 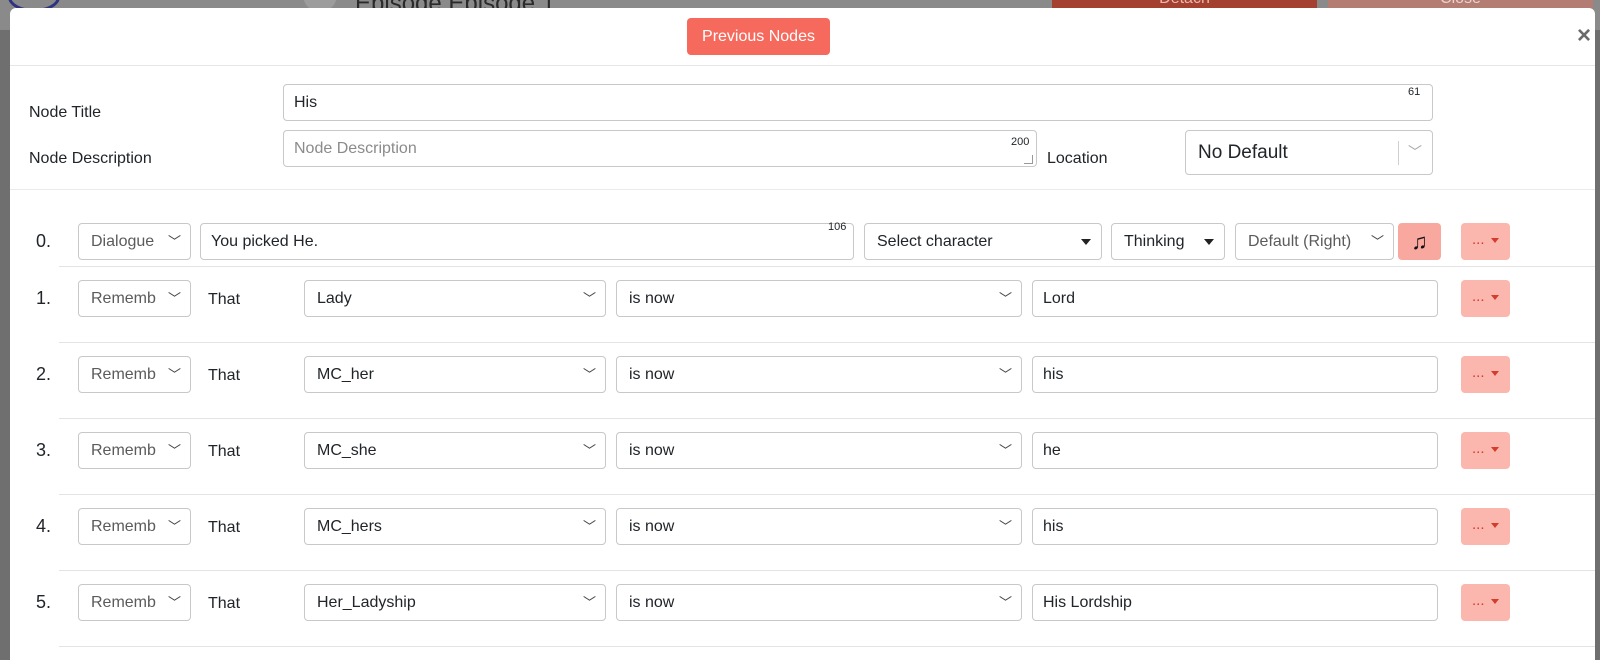 I want to click on position-select: Default (Right) ﹀, so click(x=1314, y=241).